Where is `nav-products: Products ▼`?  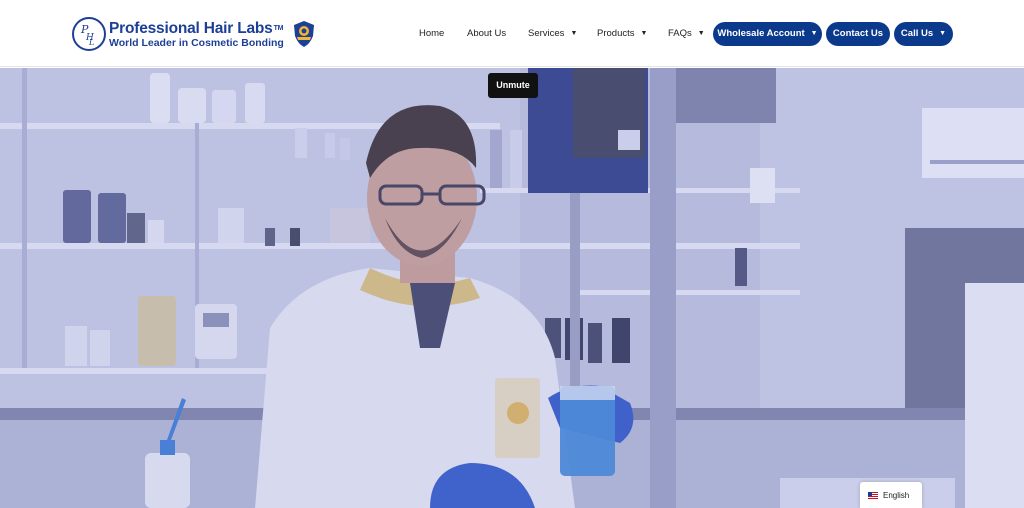
nav-products: Products ▼ is located at coordinates (622, 34).